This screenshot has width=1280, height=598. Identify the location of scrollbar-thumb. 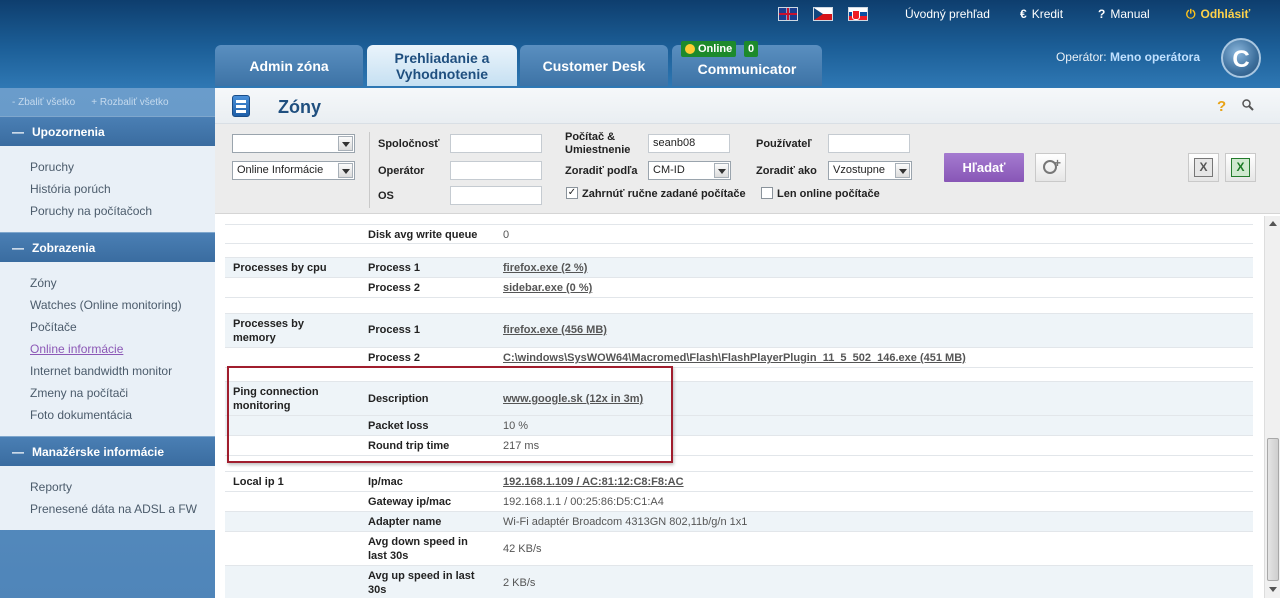
(1273, 509).